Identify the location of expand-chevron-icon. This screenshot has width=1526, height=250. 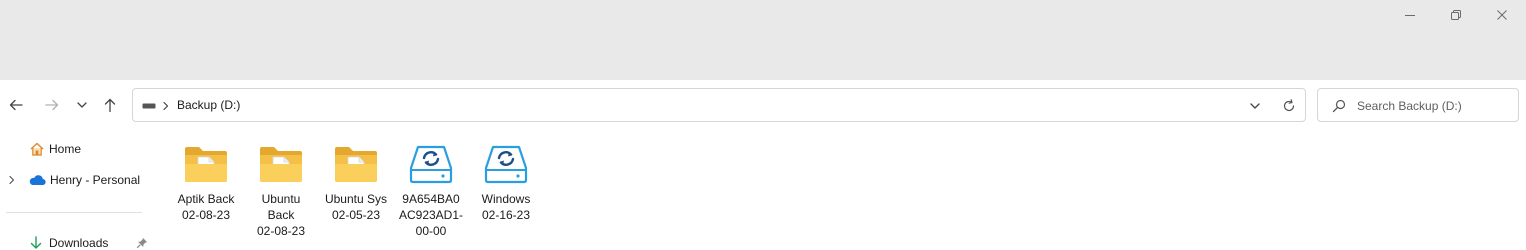
(12, 180).